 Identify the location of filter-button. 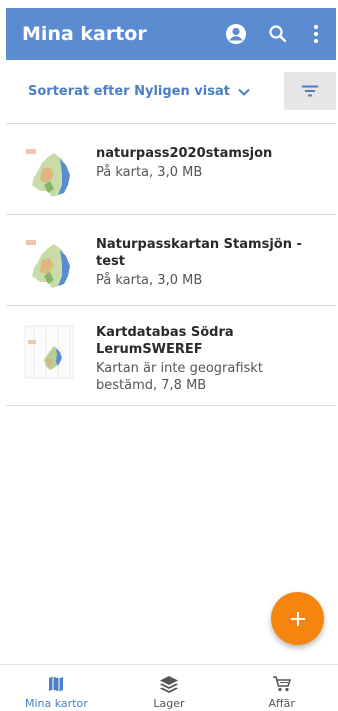
(310, 91).